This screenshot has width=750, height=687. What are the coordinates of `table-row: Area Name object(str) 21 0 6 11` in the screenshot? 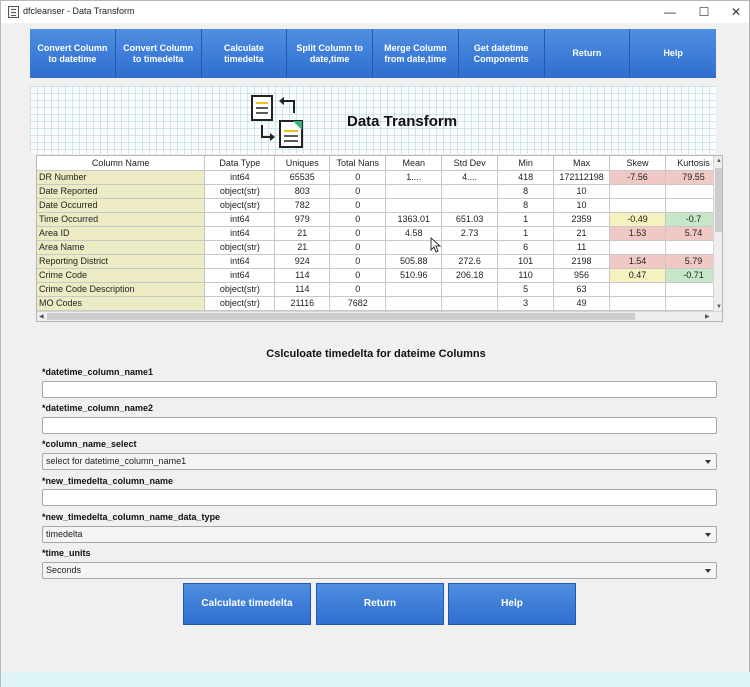 It's located at (379, 247).